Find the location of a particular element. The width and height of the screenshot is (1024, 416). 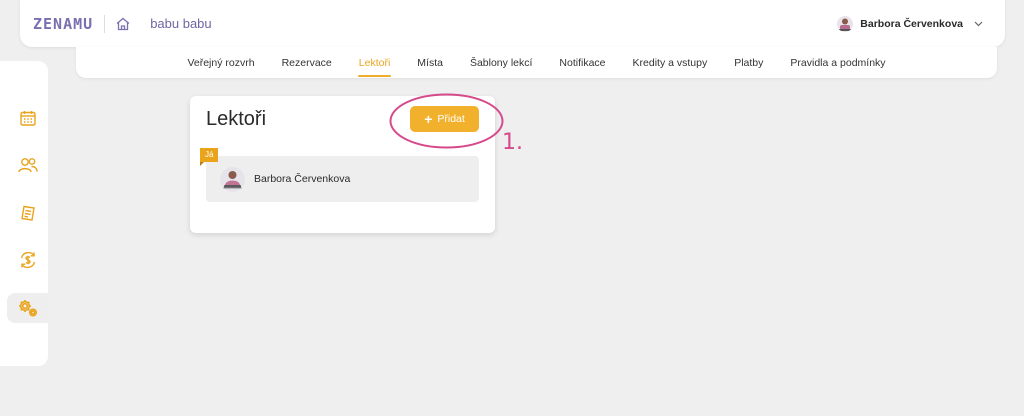

me-badge: Já is located at coordinates (209, 157).